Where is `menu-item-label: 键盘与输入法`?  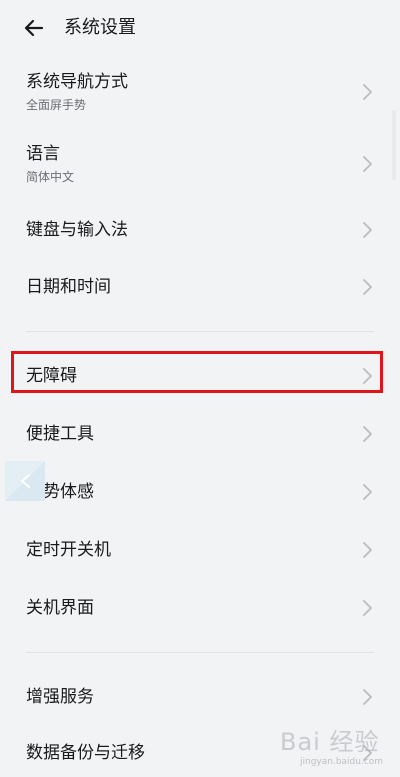
menu-item-label: 键盘与输入法 is located at coordinates (77, 230).